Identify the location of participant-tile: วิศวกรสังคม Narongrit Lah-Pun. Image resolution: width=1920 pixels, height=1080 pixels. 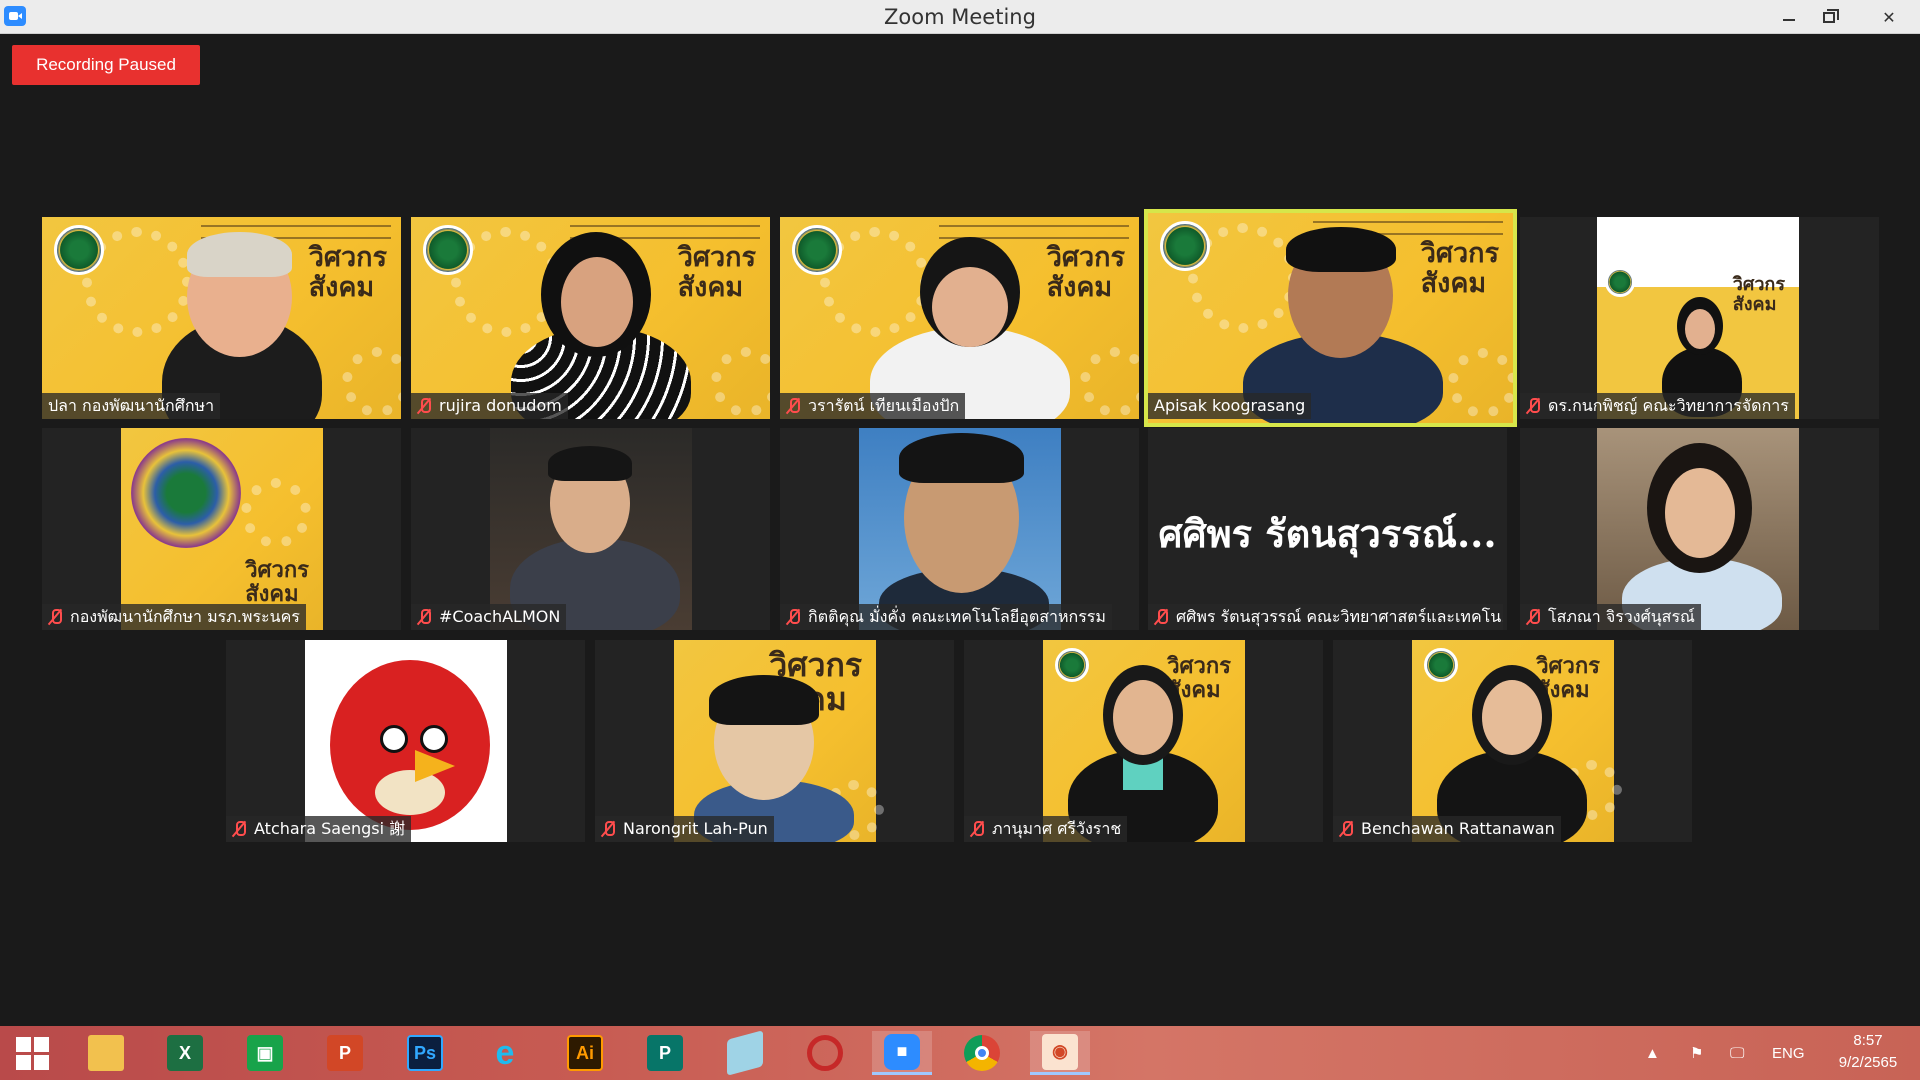
(774, 741).